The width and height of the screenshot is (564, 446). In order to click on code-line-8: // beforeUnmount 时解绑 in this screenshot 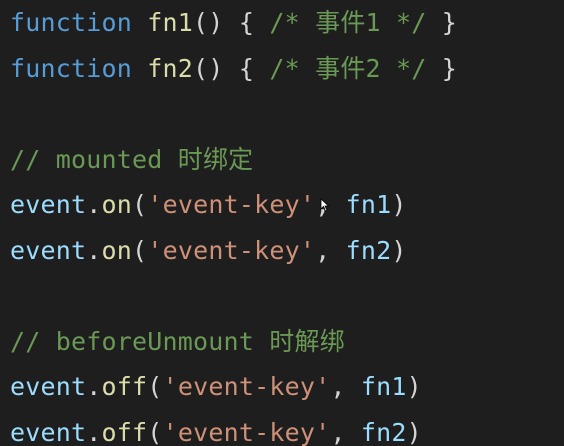, I will do `click(287, 342)`.